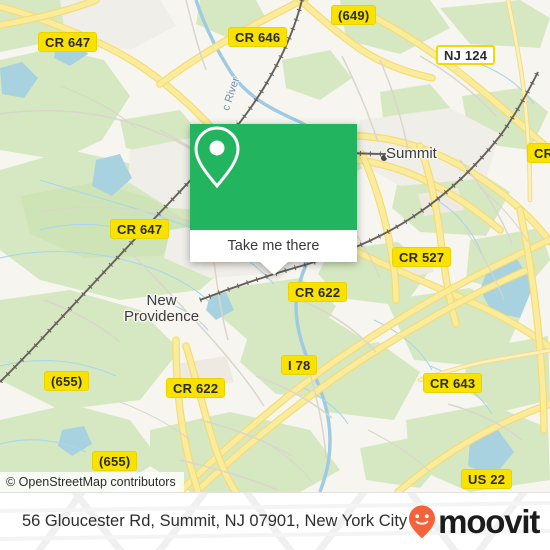  Describe the element at coordinates (422, 521) in the screenshot. I see `moovit-pin-icon` at that location.